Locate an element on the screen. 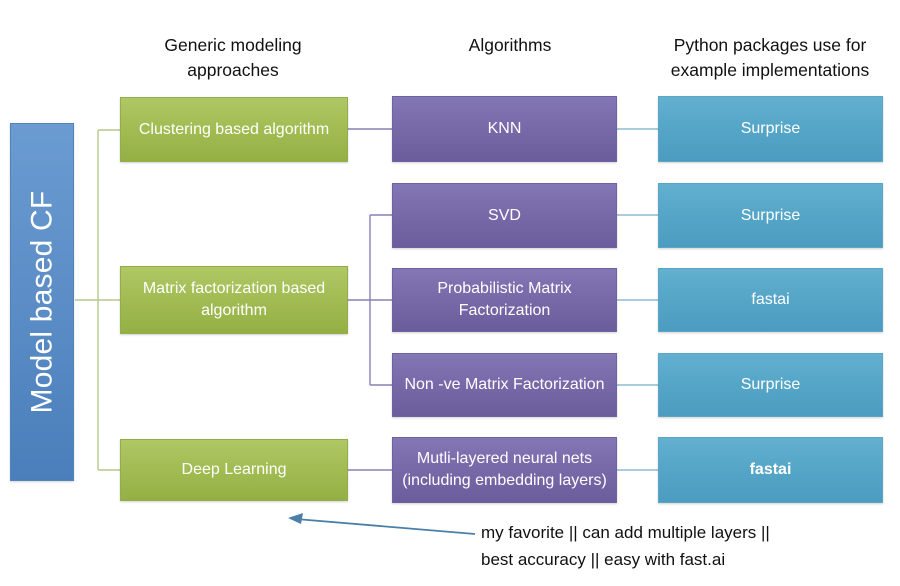  column-header-generic-modeling: Generic modeling approaches is located at coordinates (233, 57).